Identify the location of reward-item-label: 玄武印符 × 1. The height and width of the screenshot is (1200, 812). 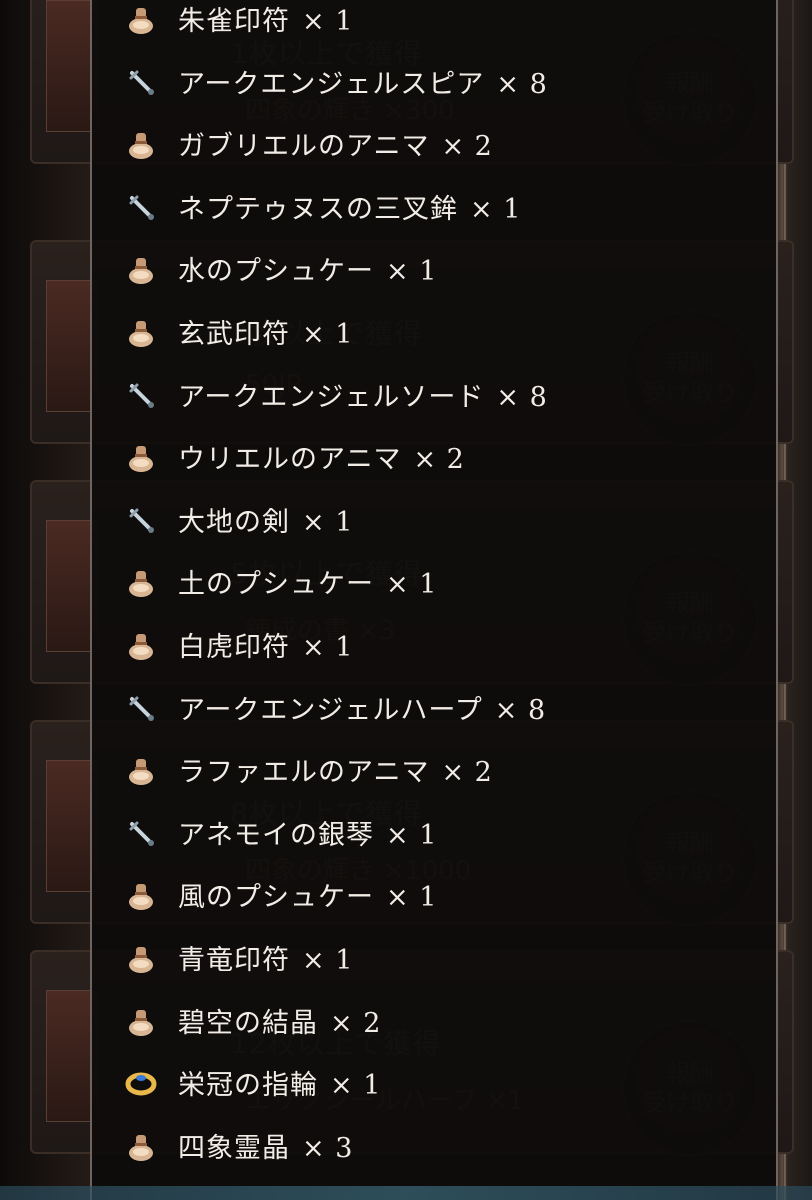
(265, 331).